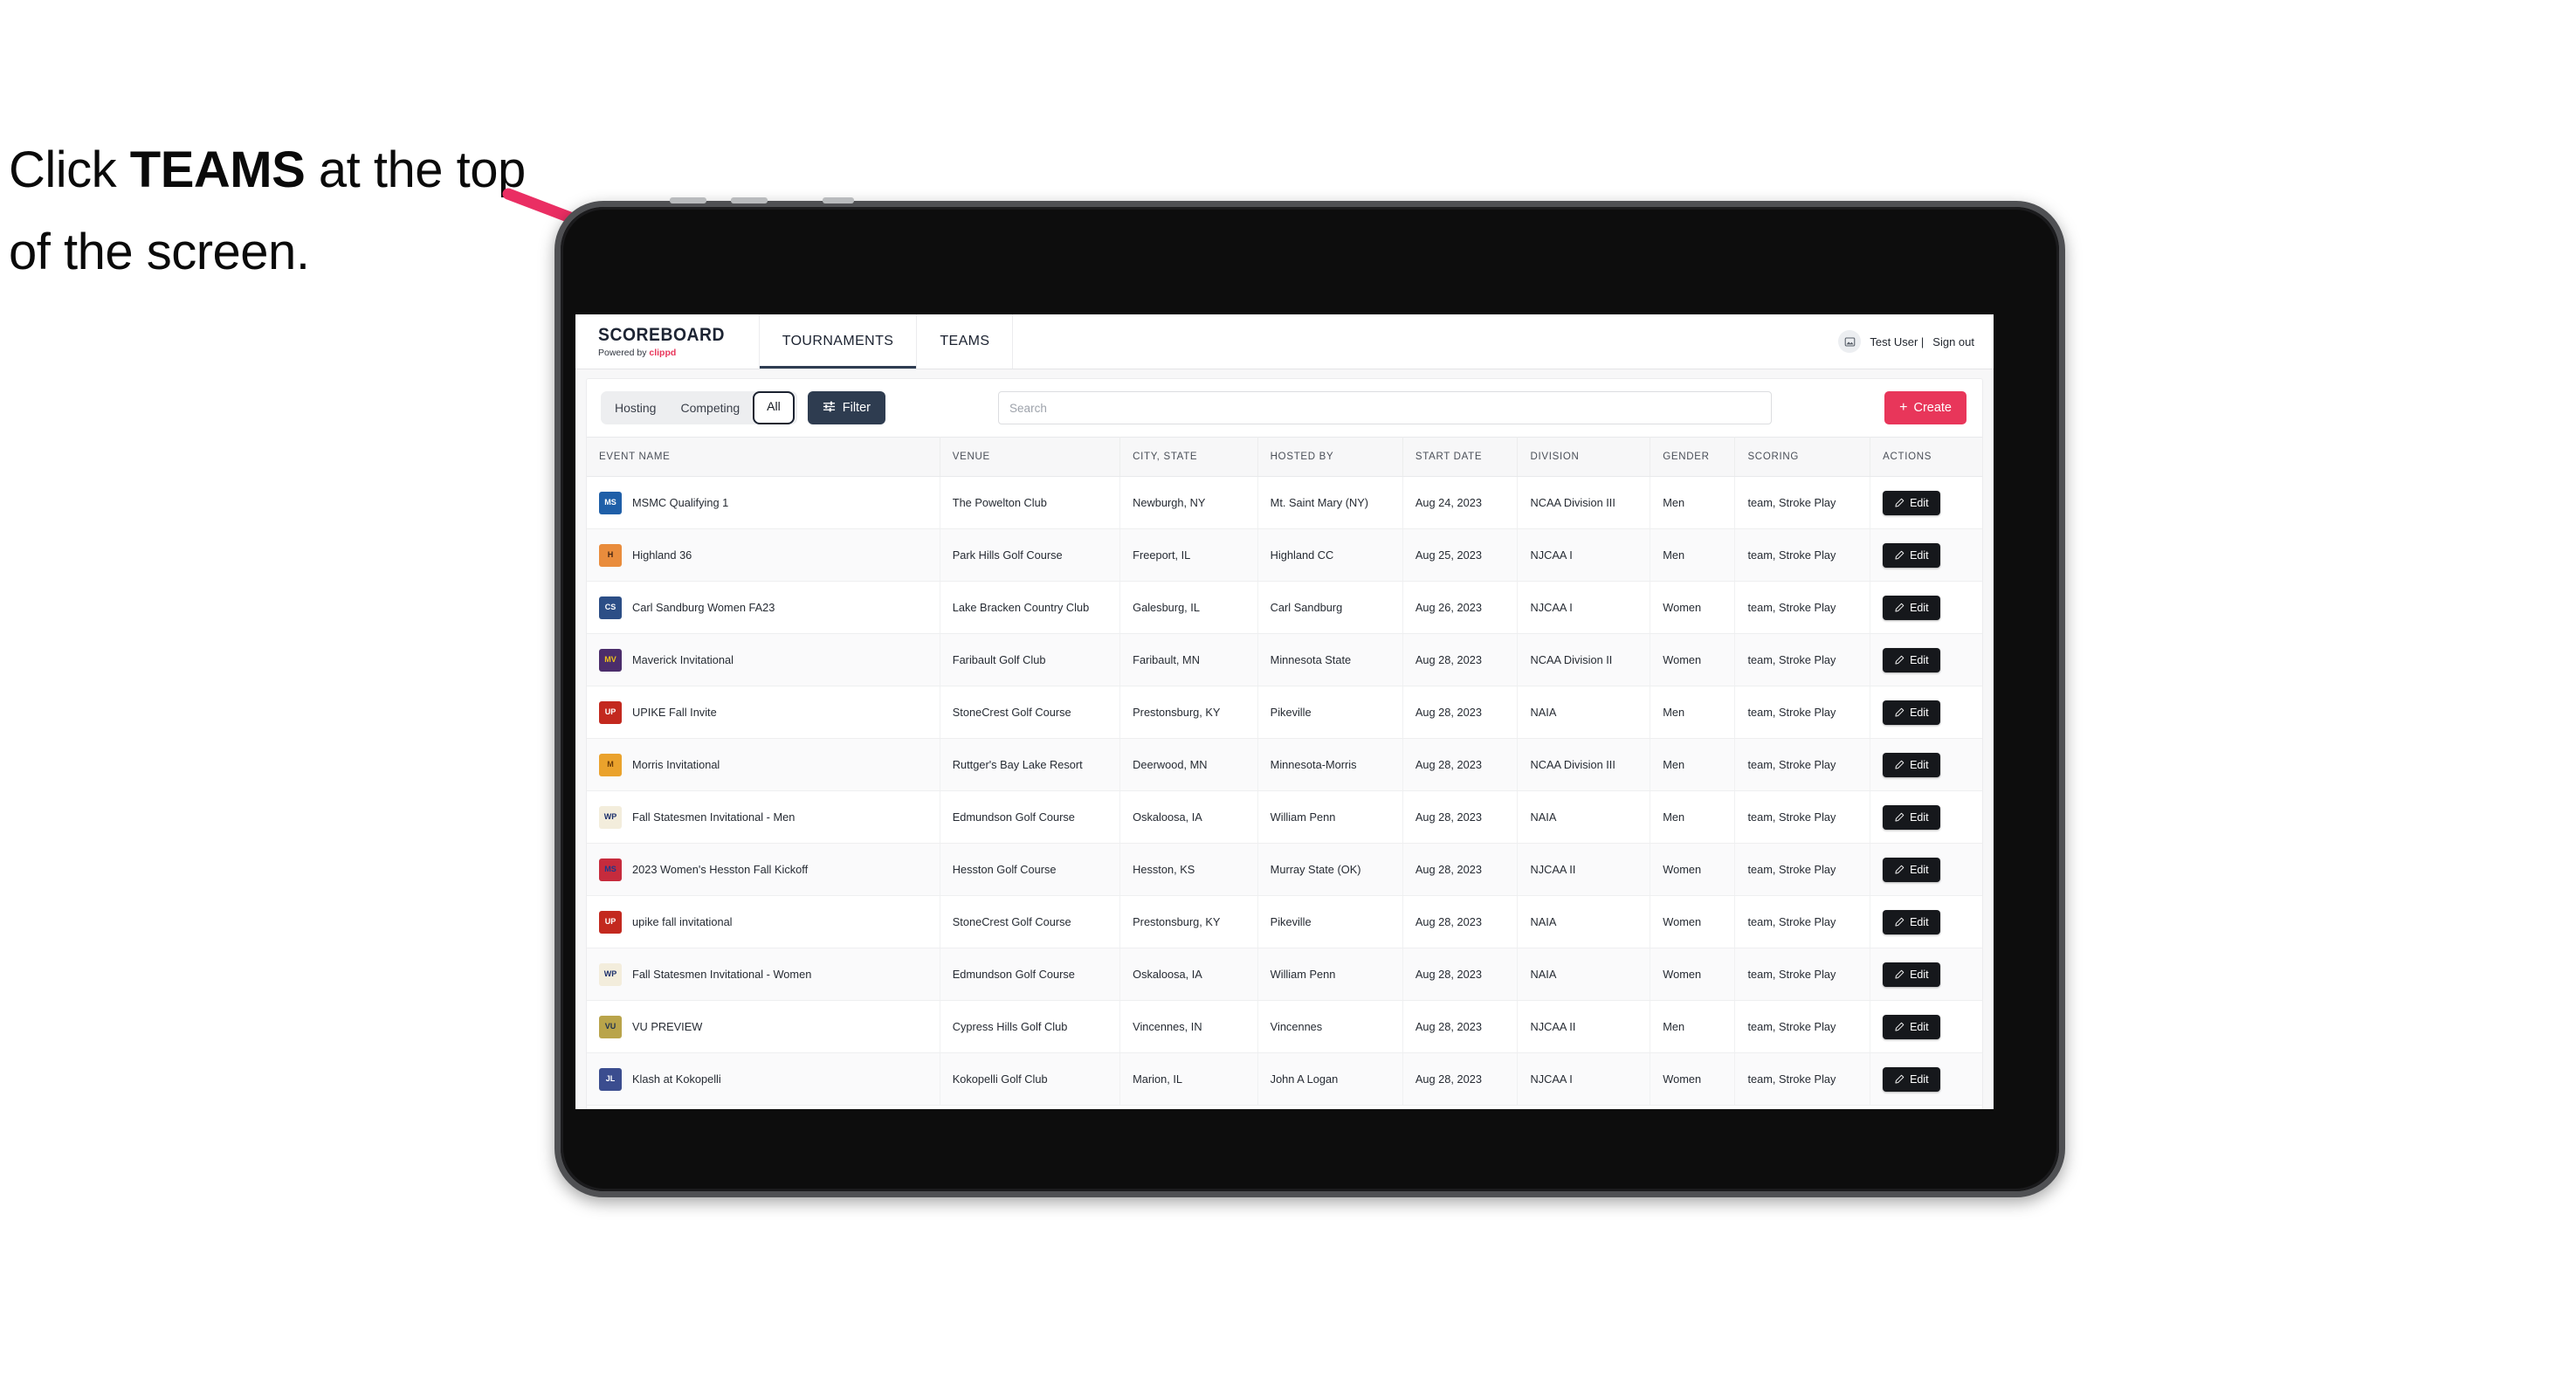  What do you see at coordinates (662, 335) in the screenshot?
I see `brand-title: SCOREBOARD` at bounding box center [662, 335].